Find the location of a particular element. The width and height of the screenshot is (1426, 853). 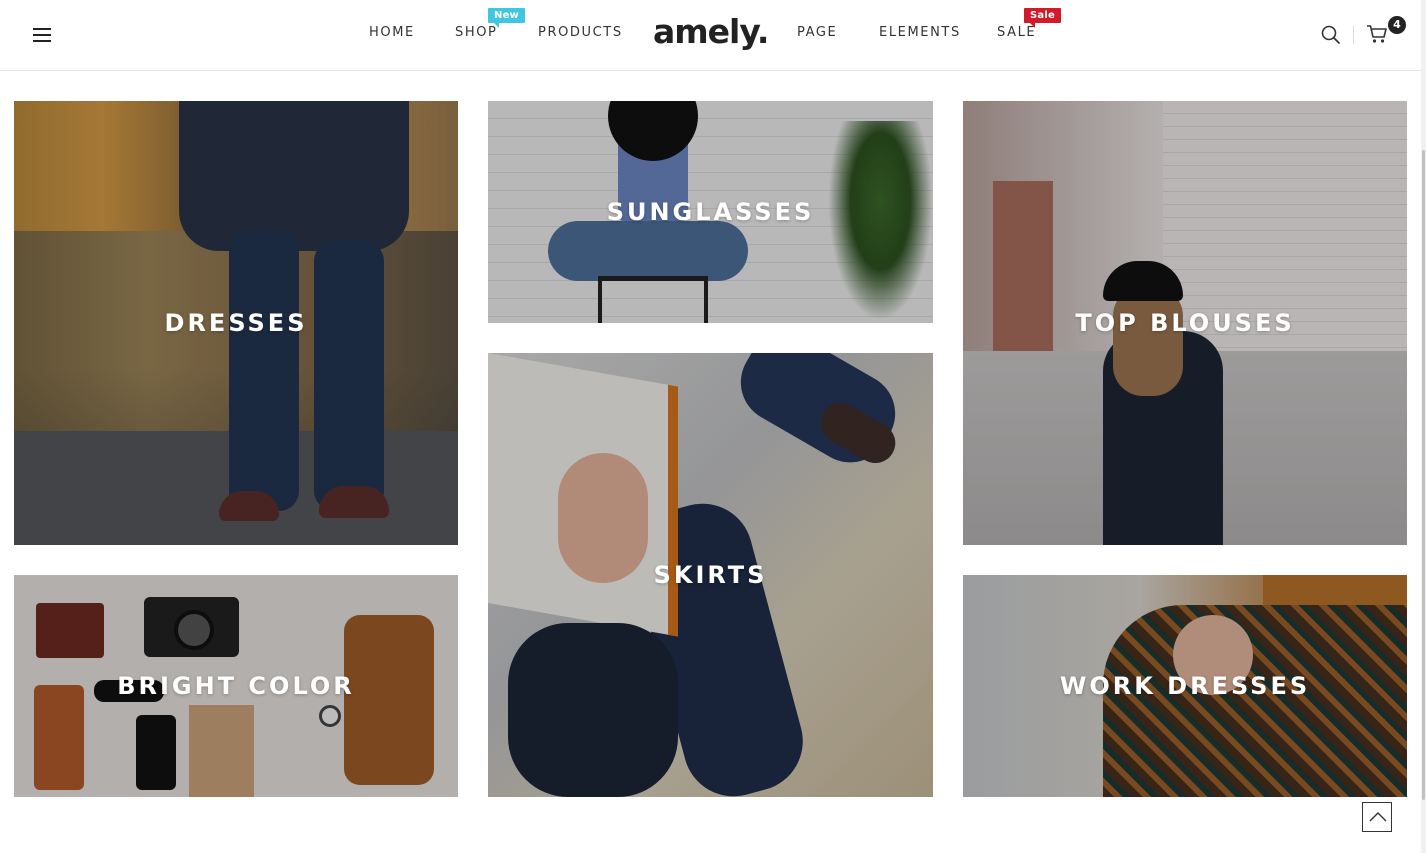

nav-products: PRODUCTS is located at coordinates (580, 33).